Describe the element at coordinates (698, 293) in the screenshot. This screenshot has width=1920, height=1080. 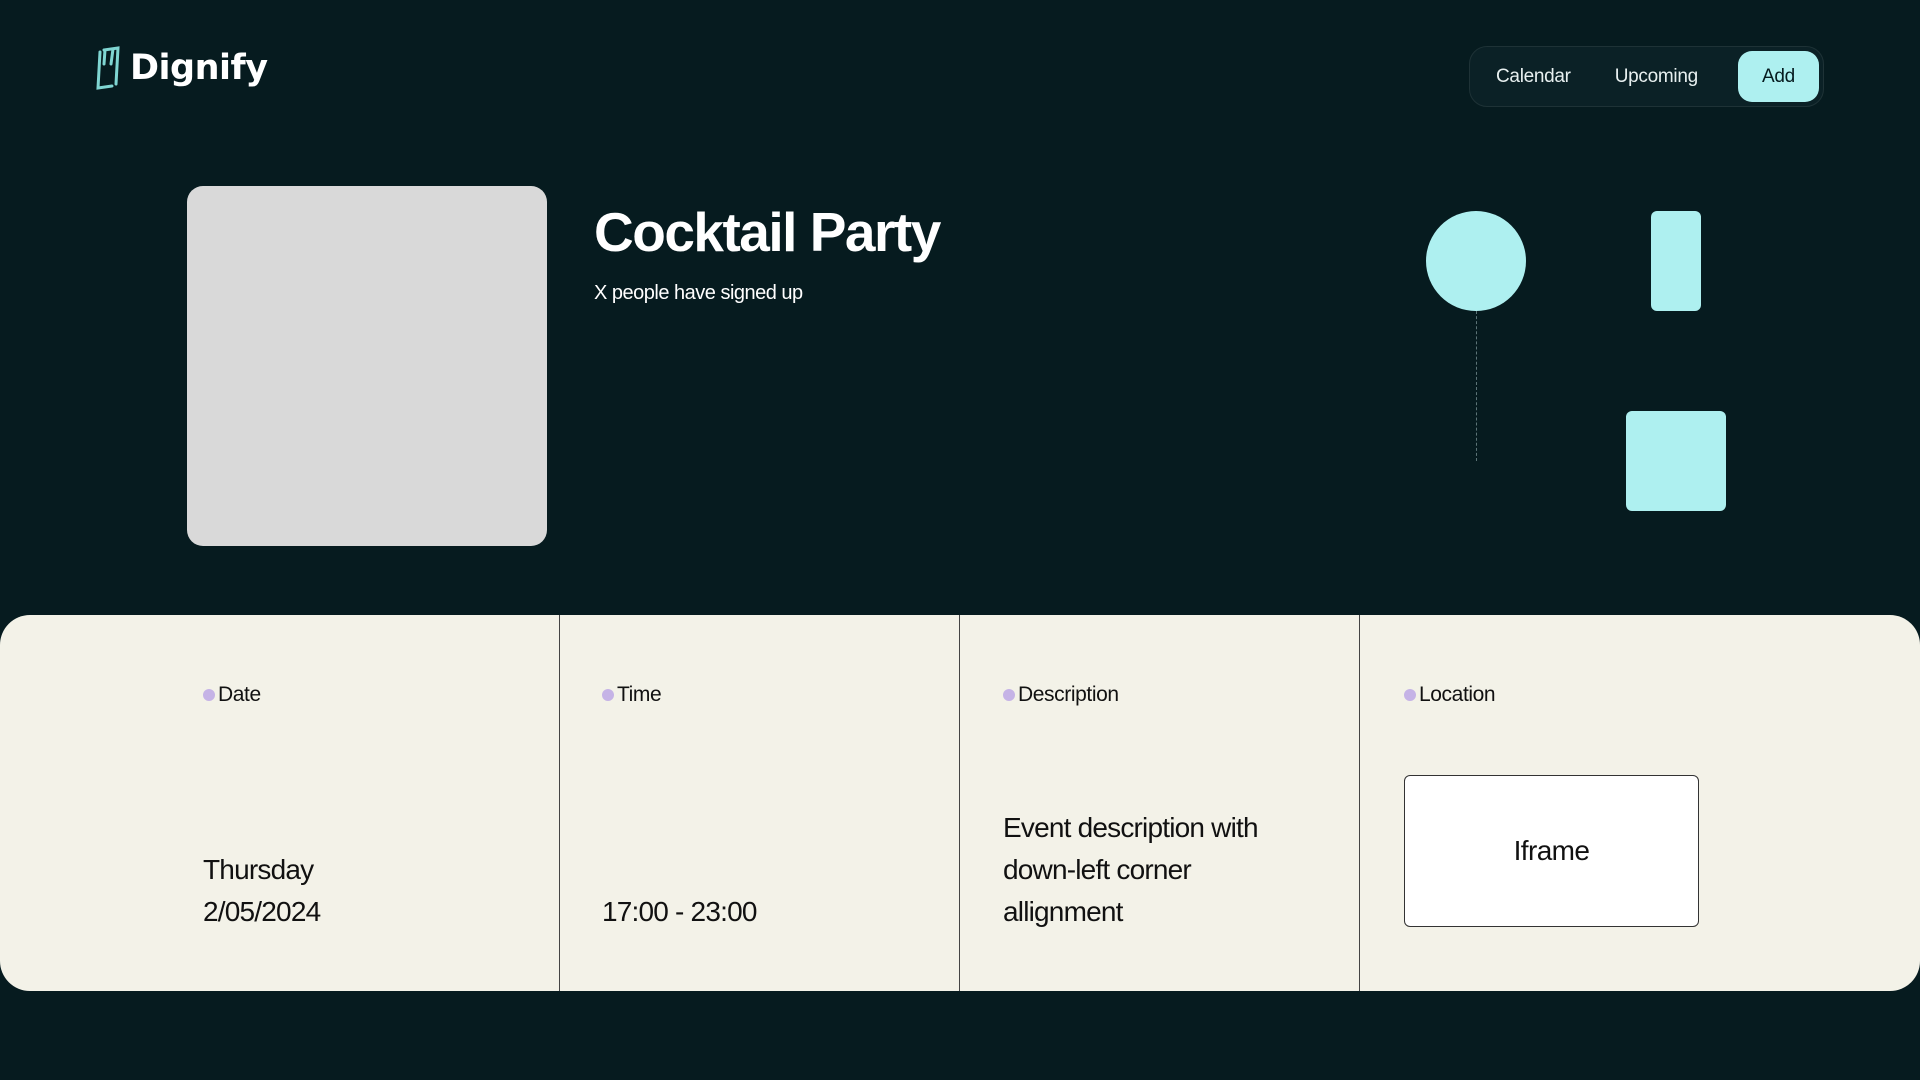
I see `signup-count: X people have signed up` at that location.